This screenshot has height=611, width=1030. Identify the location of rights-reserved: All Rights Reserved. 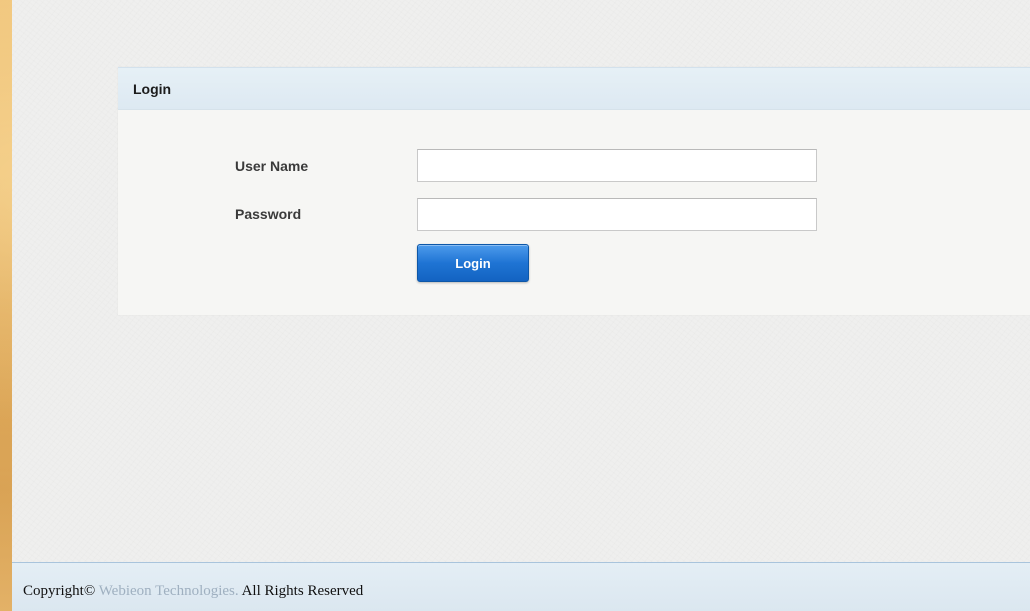
(302, 591).